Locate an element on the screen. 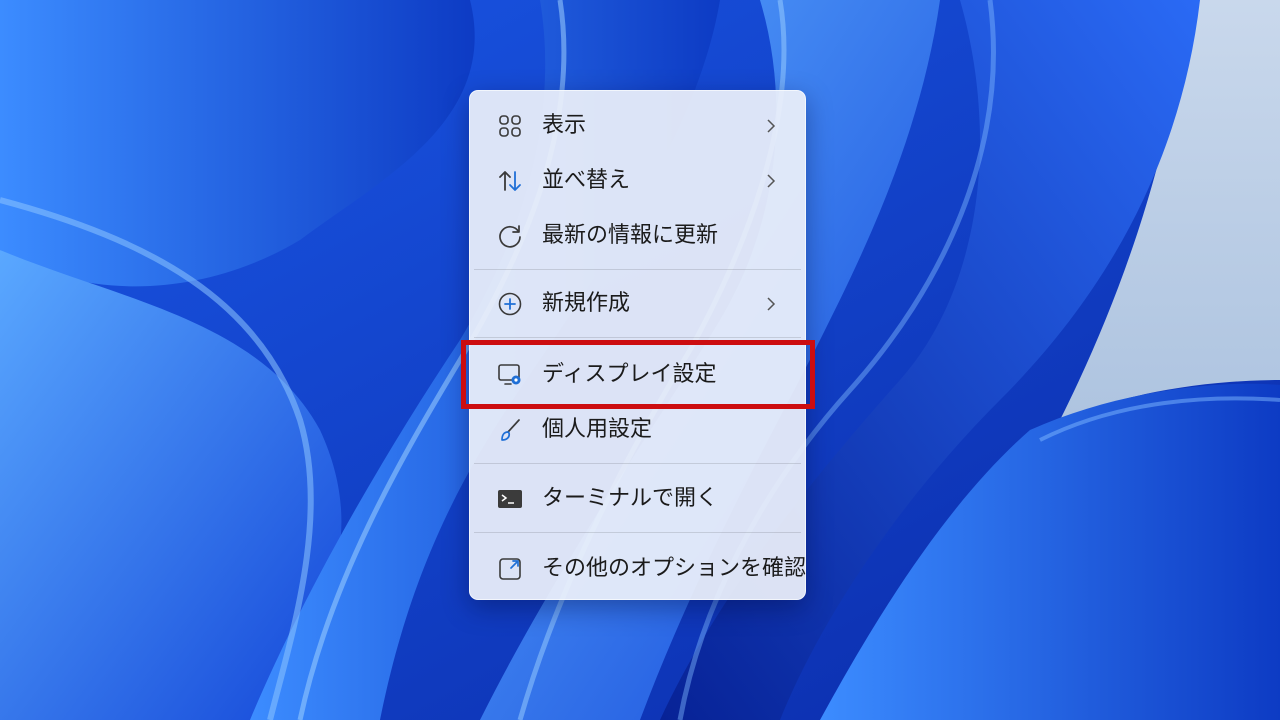 Image resolution: width=1280 pixels, height=720 pixels. sort-arrows-icon is located at coordinates (510, 181).